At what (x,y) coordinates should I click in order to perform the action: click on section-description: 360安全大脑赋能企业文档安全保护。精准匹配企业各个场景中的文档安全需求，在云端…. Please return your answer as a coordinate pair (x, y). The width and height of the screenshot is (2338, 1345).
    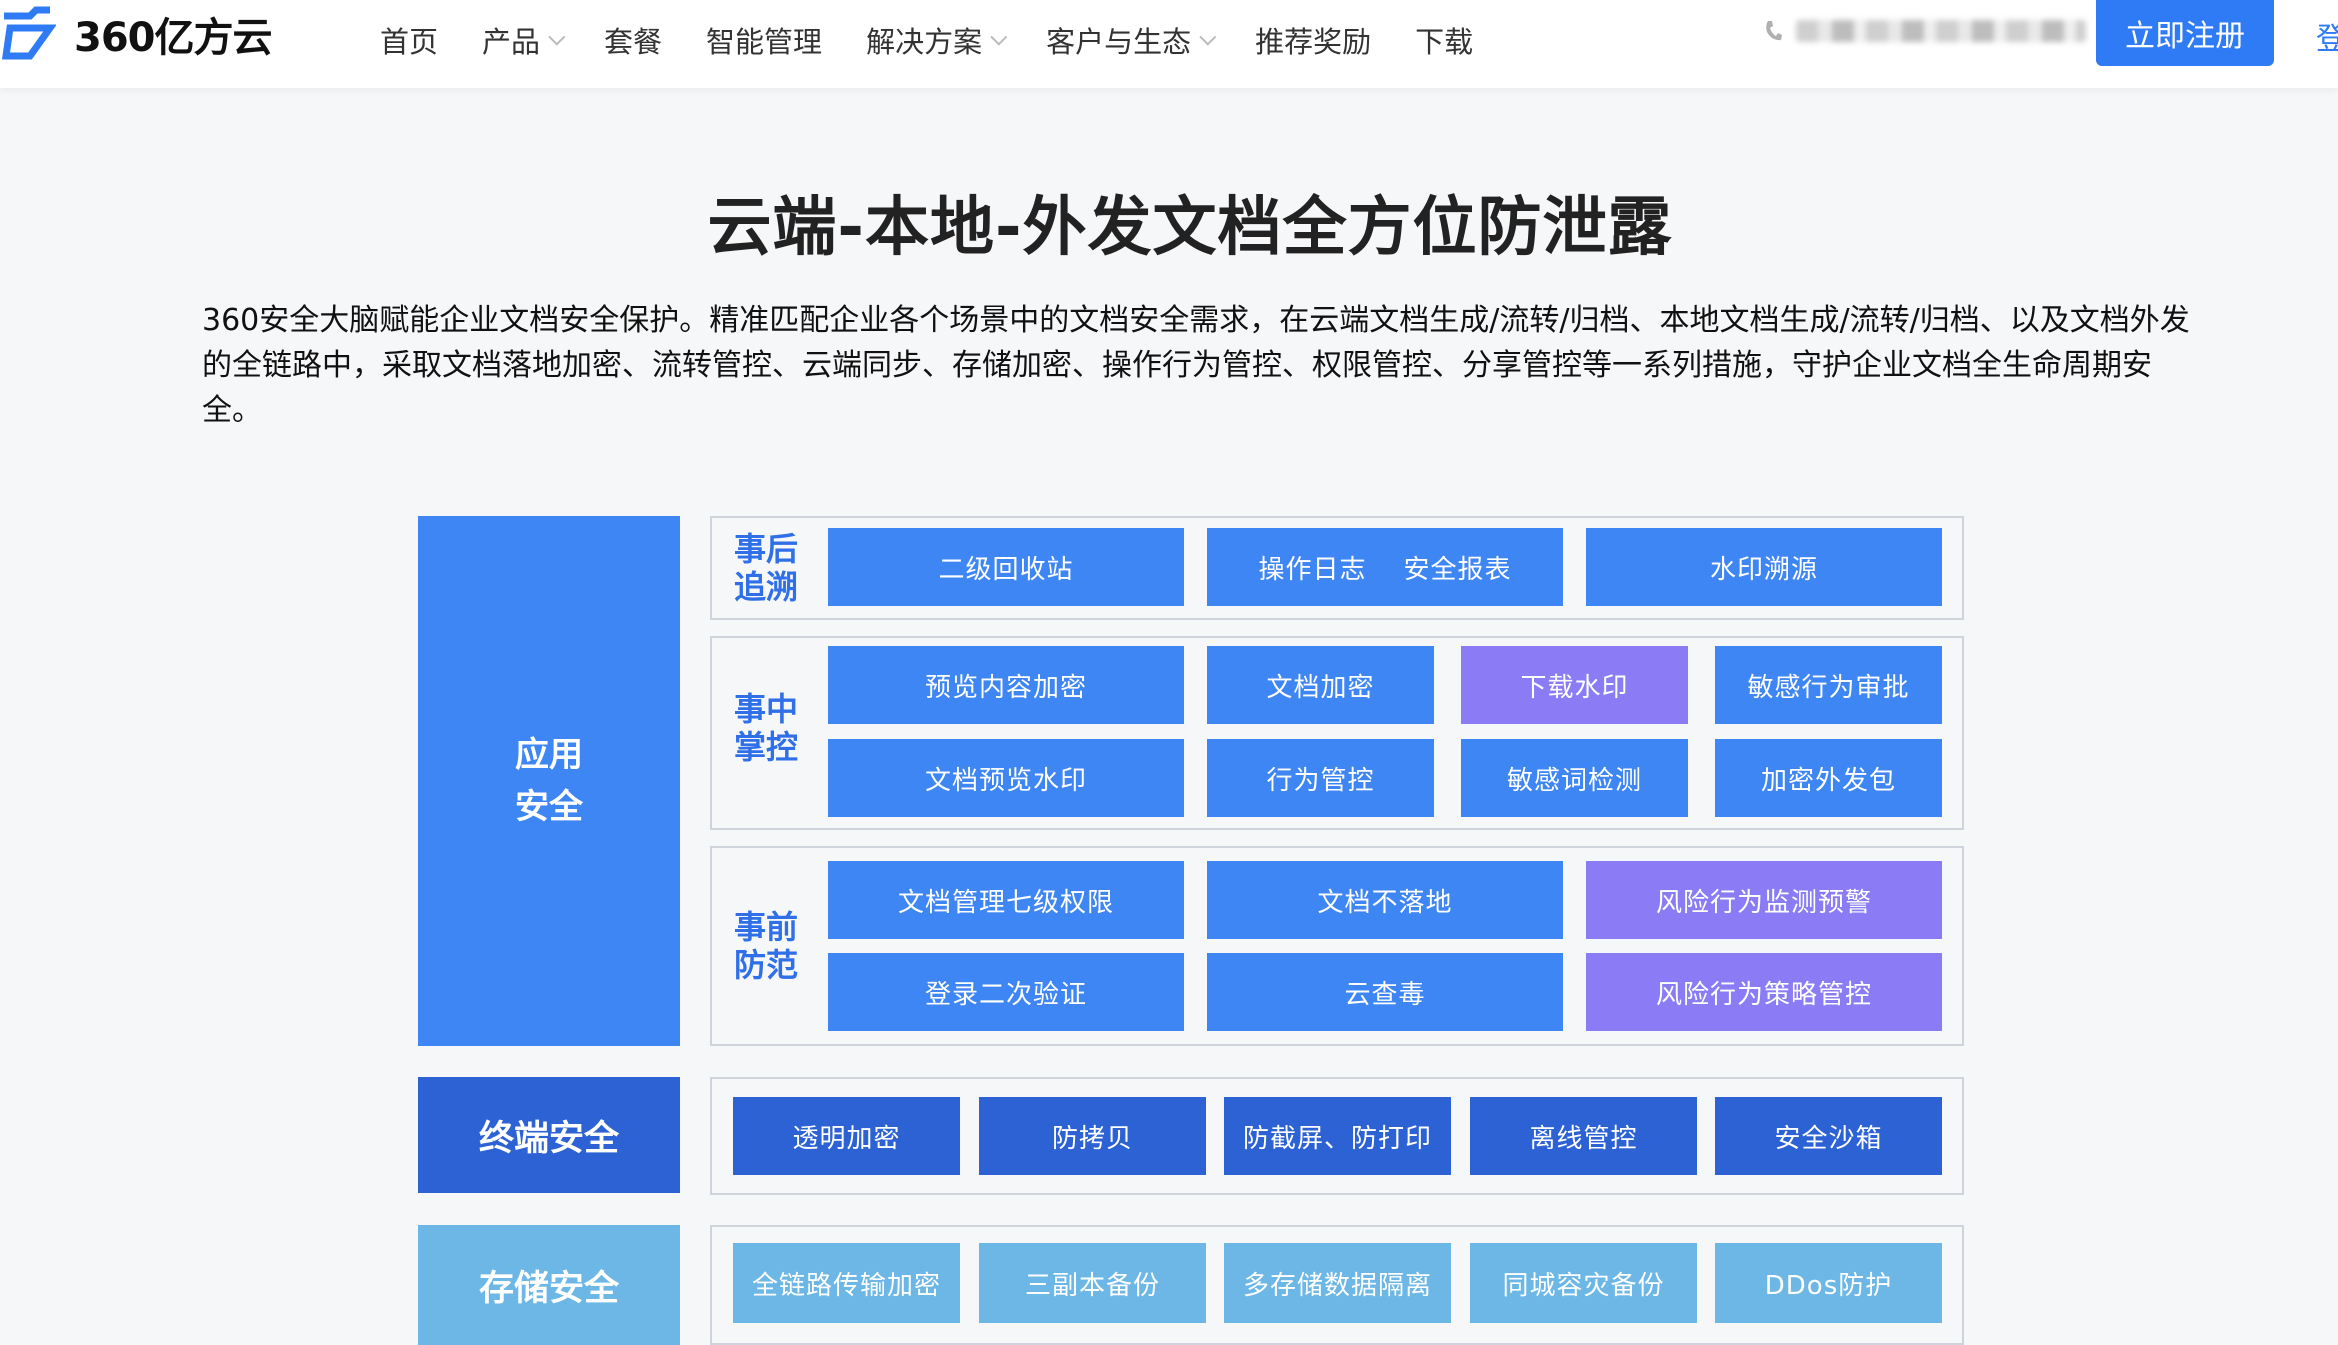
    Looking at the image, I should click on (1196, 365).